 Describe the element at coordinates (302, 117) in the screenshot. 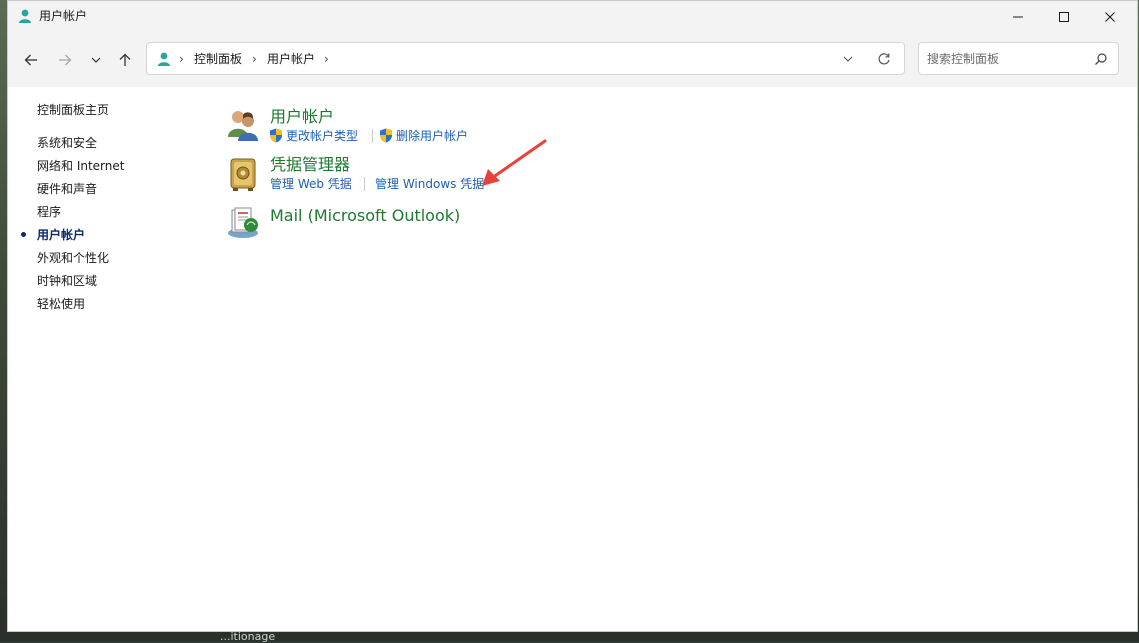

I see `category-title-user-accounts: 用户帐户` at that location.